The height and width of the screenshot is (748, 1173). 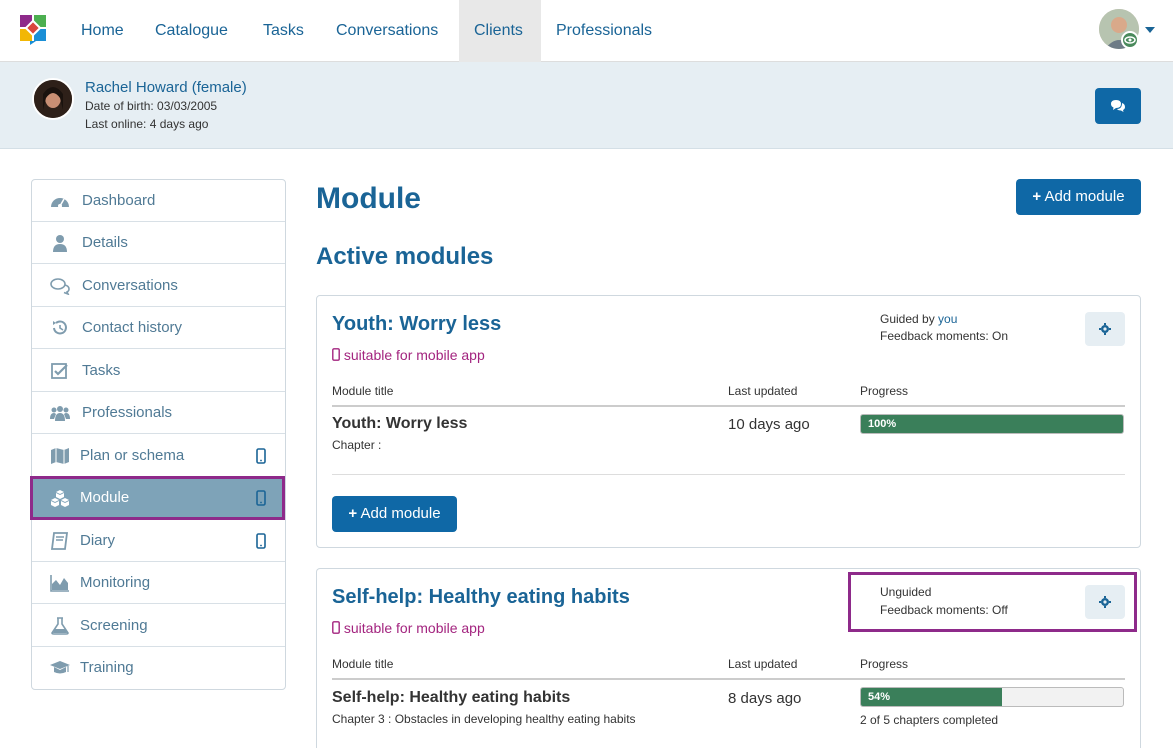 I want to click on page-title: Module, so click(x=368, y=198).